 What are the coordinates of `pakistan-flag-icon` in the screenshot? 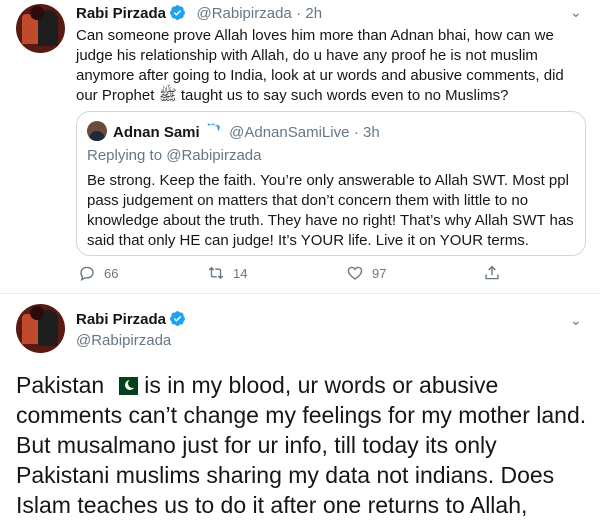 It's located at (125, 386).